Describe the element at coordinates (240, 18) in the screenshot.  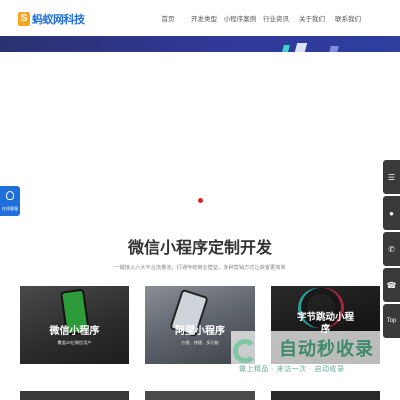
I see `nav-item-cases: 小程序案例` at that location.